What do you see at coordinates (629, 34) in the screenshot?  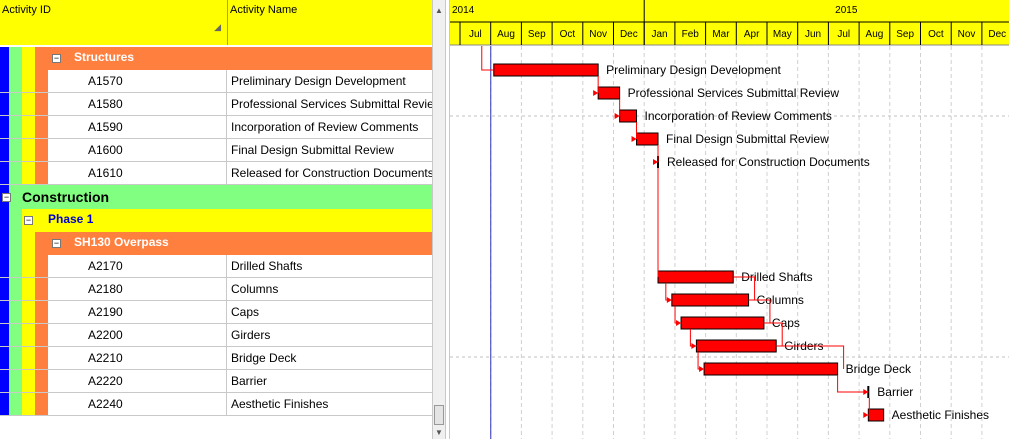 I see `month-label: Dec` at bounding box center [629, 34].